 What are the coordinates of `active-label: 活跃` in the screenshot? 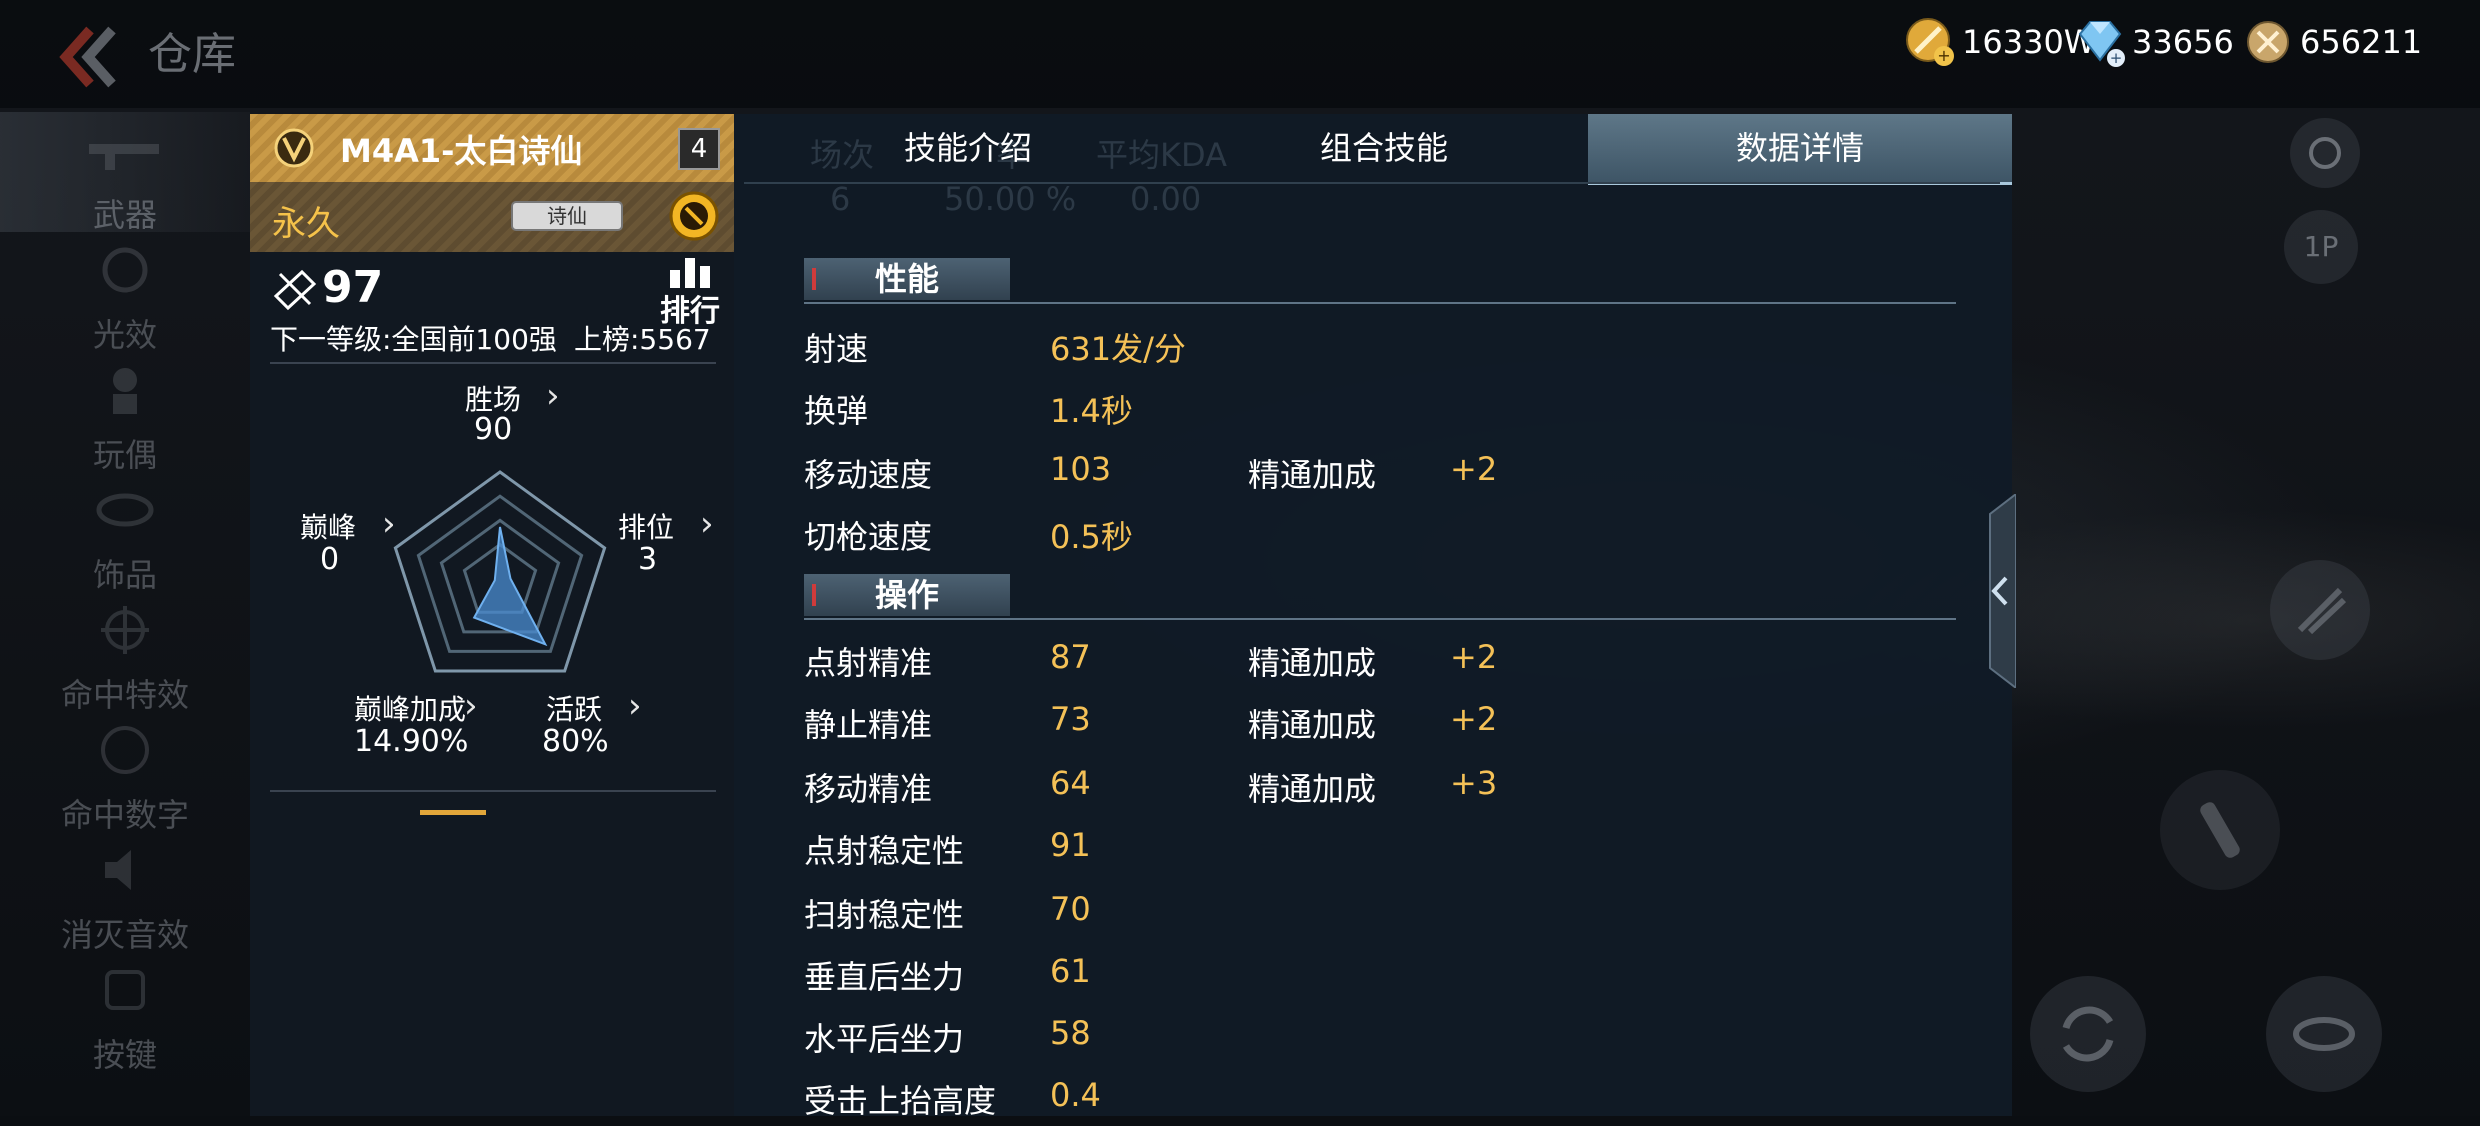 It's located at (574, 709).